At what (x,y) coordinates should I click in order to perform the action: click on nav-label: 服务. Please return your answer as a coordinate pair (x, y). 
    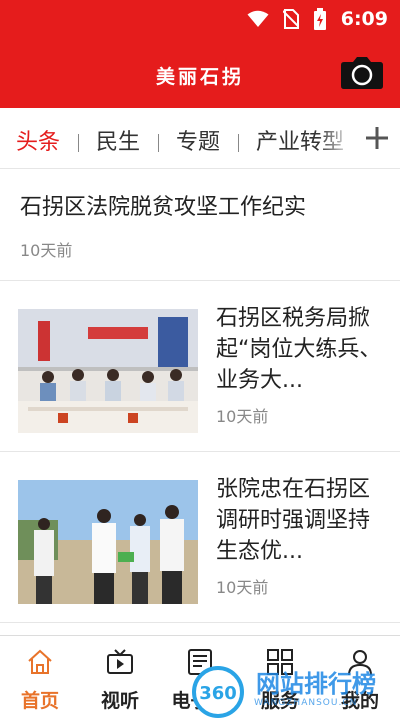
    Looking at the image, I should click on (279, 701).